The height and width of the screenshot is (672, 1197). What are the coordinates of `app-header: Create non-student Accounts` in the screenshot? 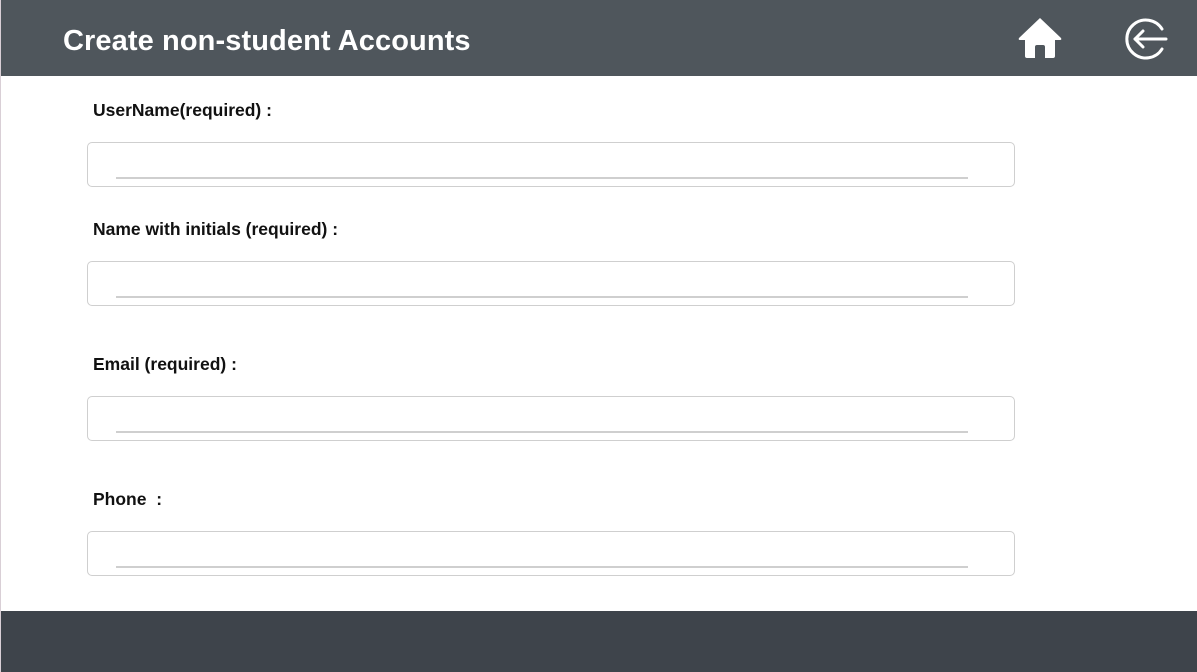 It's located at (599, 38).